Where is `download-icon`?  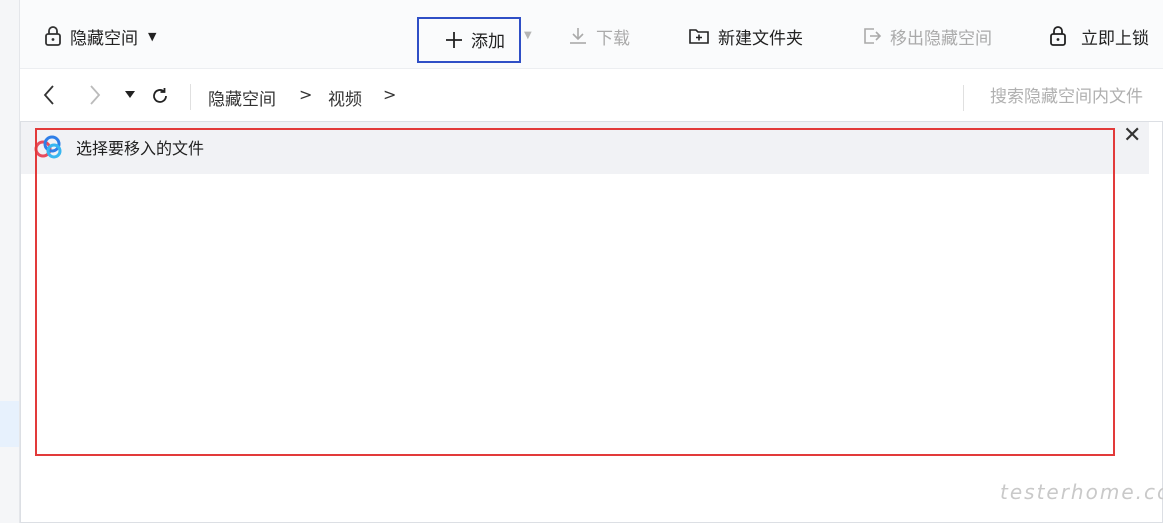 download-icon is located at coordinates (578, 36).